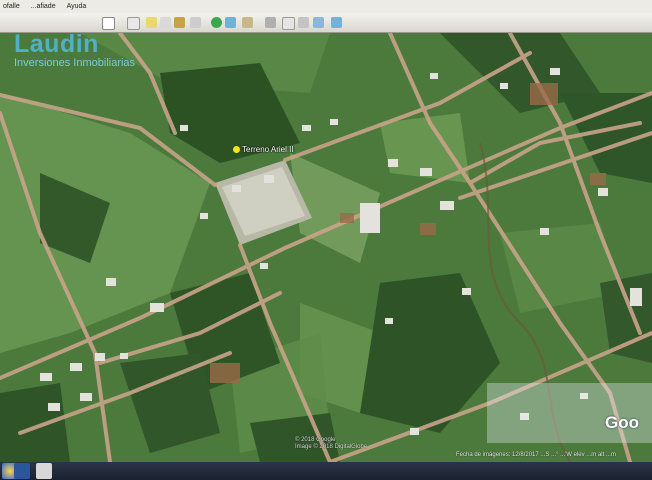  Describe the element at coordinates (336, 22) in the screenshot. I see `view-in-maps-icon` at that location.